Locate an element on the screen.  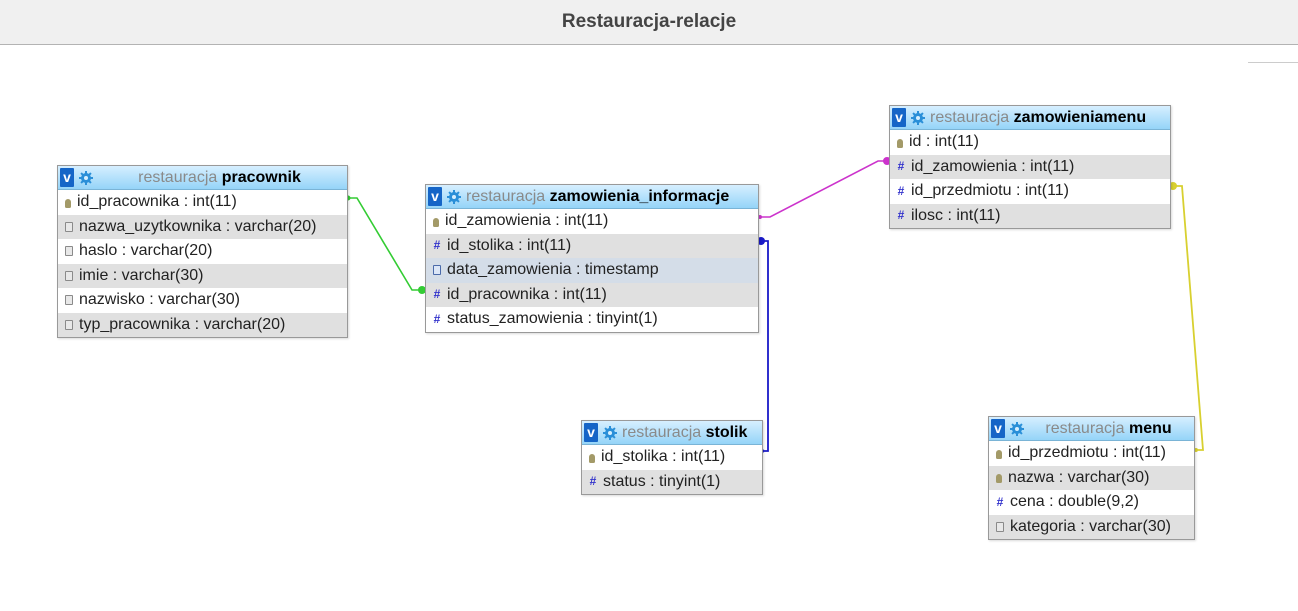
column-row: id_stolika : int(11) is located at coordinates (672, 457).